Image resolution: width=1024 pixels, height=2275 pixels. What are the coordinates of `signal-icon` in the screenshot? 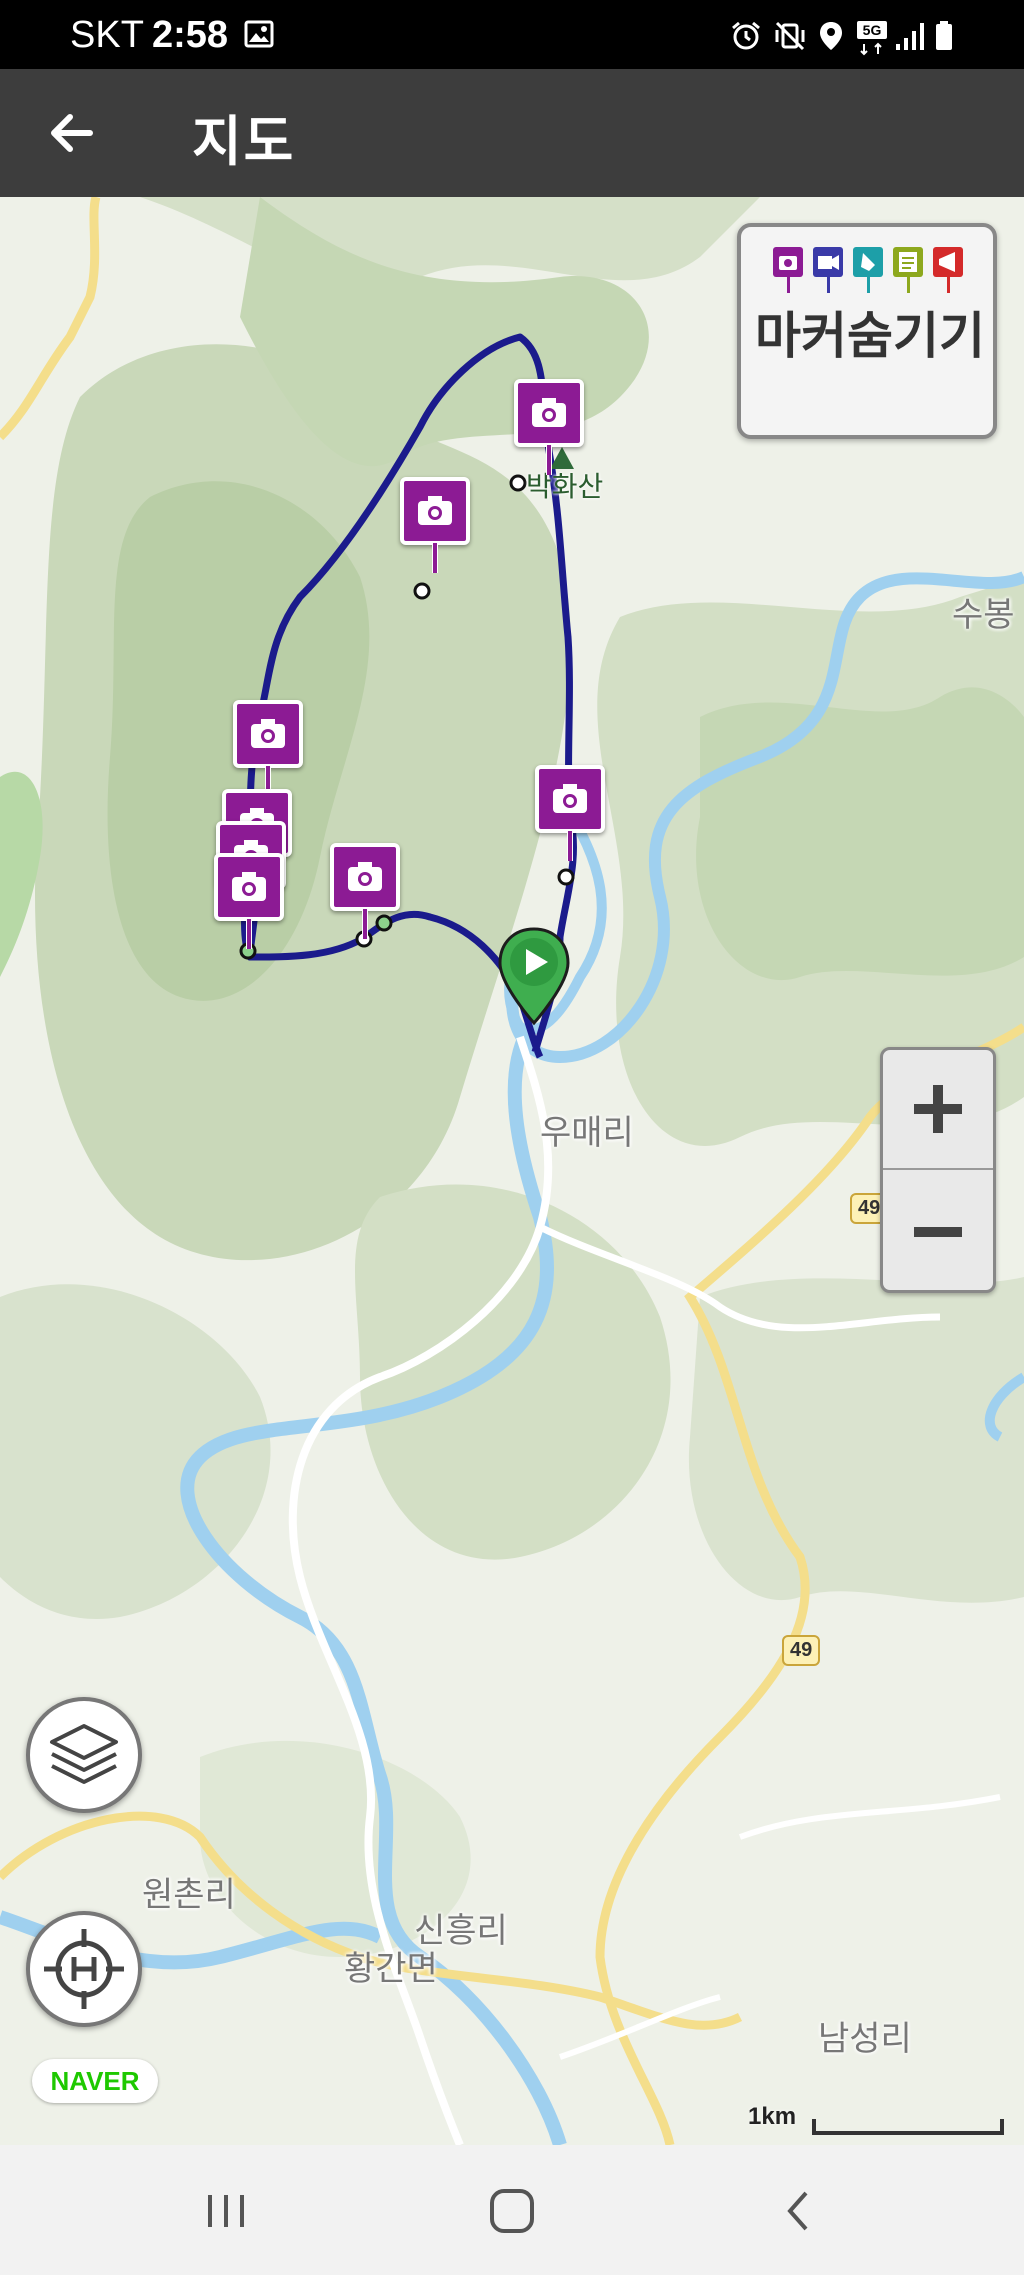 It's located at (910, 36).